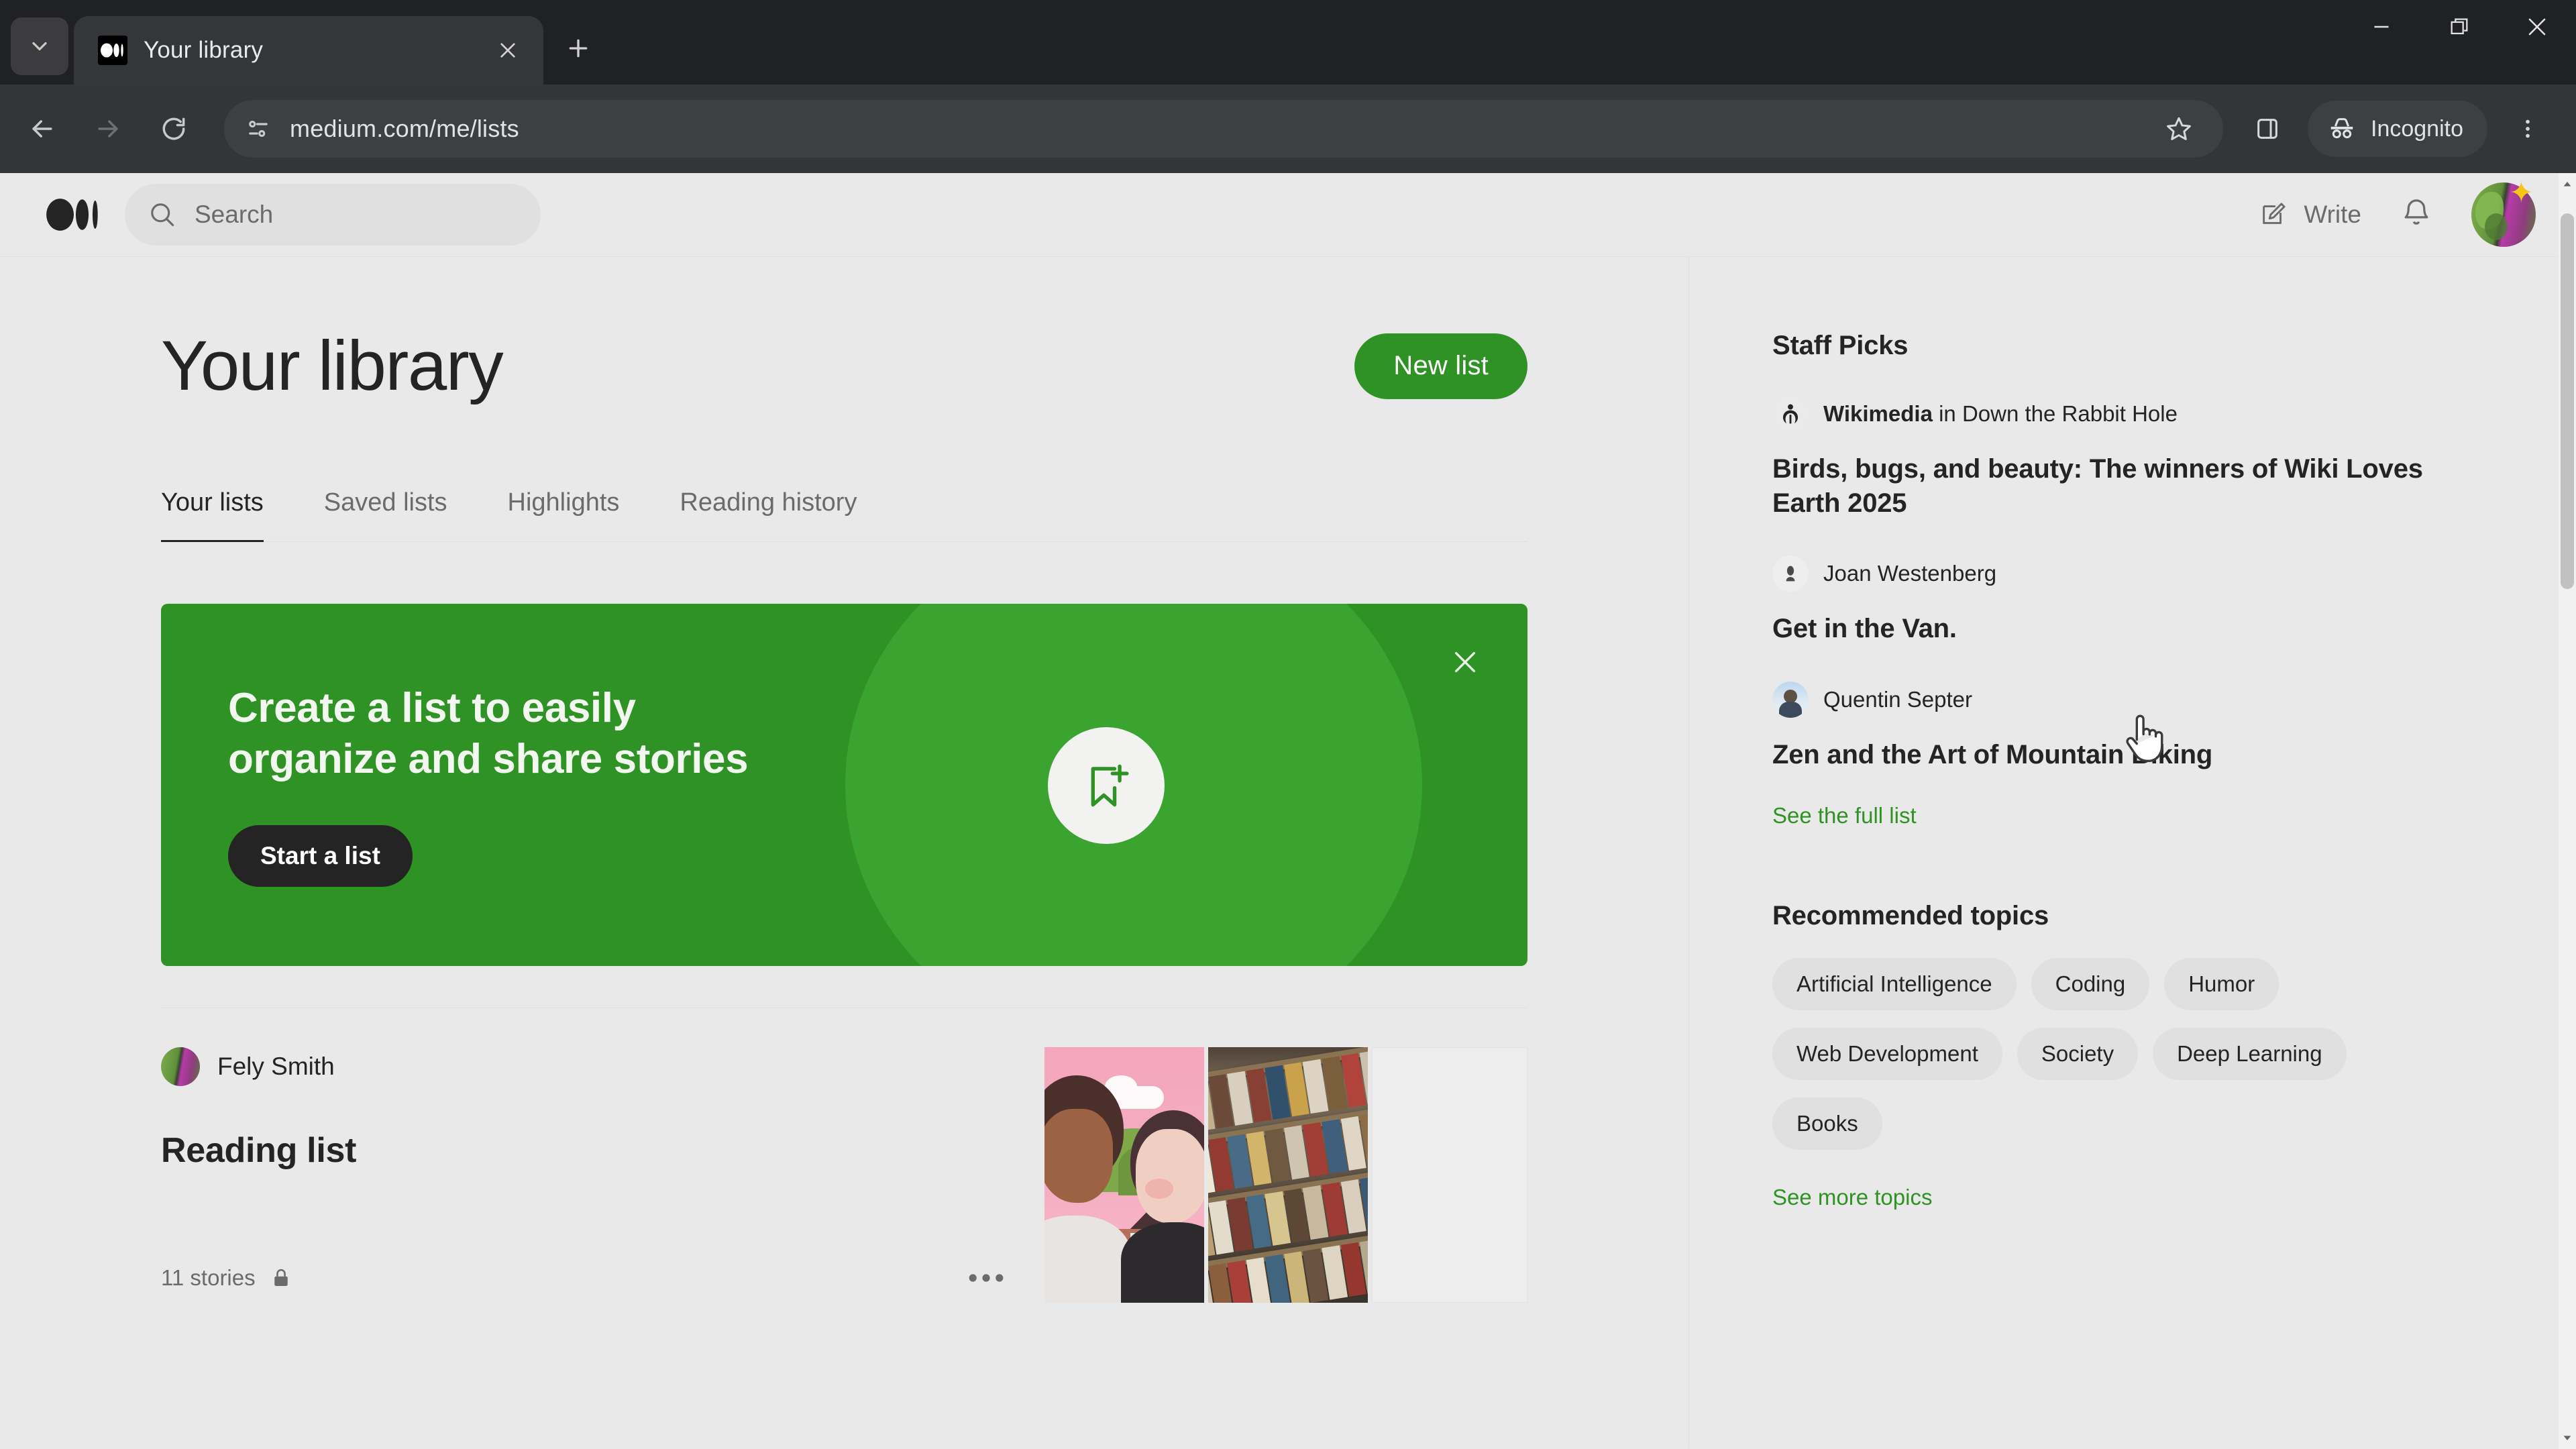 The image size is (2576, 1449). Describe the element at coordinates (589, 1066) in the screenshot. I see `list-author: Fely Smith` at that location.